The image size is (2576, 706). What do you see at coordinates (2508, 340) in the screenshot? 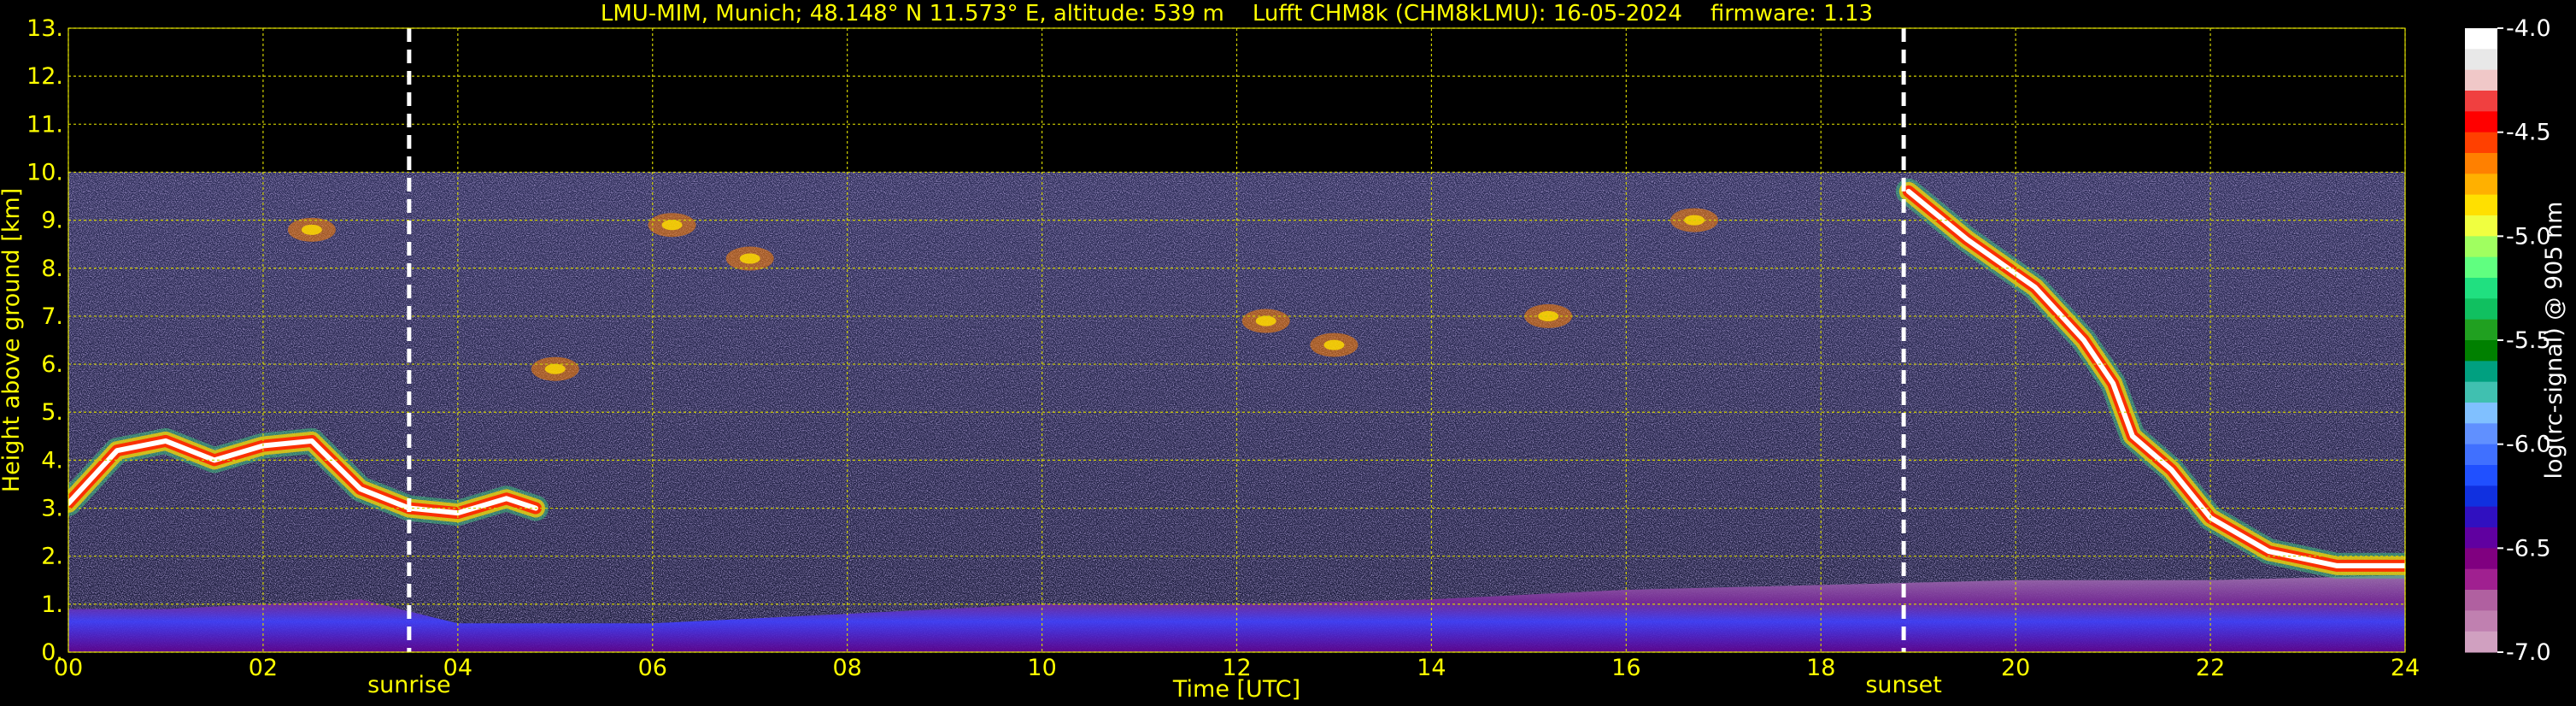
I see `colorbar: -4.0-4.5-5.0-5.5-6.0-6.5-7.0` at bounding box center [2508, 340].